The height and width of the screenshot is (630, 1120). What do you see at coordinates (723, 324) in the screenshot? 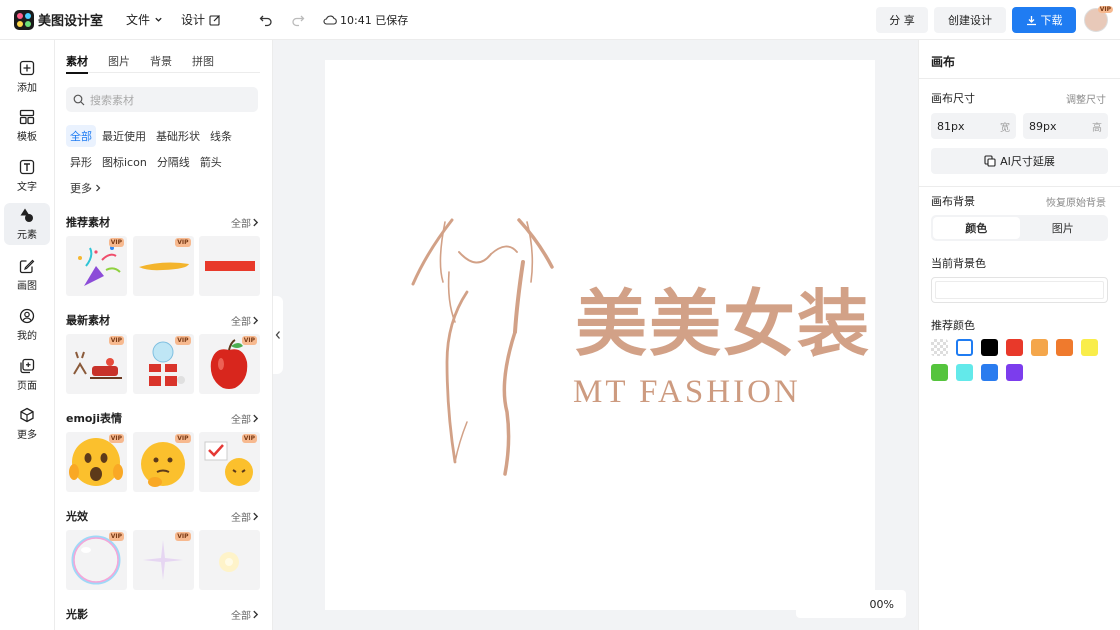
I see `brand-chinese-text: 美美女装` at bounding box center [723, 324].